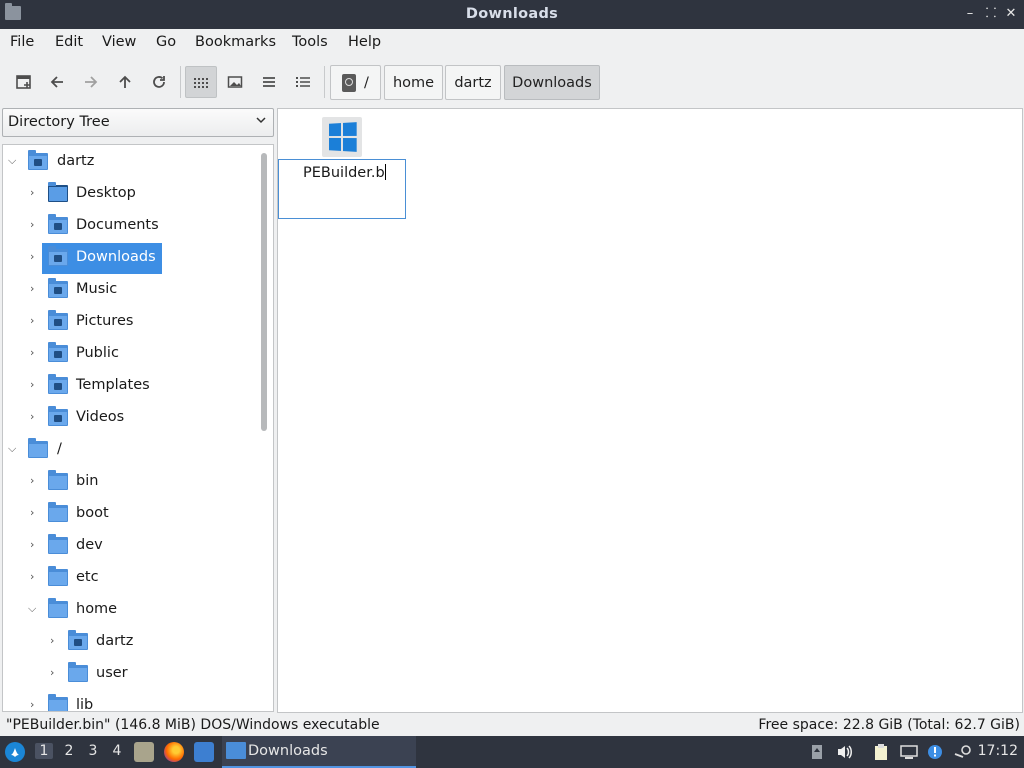 The image size is (1024, 768). What do you see at coordinates (324, 82) in the screenshot?
I see `toolbar-separator` at bounding box center [324, 82].